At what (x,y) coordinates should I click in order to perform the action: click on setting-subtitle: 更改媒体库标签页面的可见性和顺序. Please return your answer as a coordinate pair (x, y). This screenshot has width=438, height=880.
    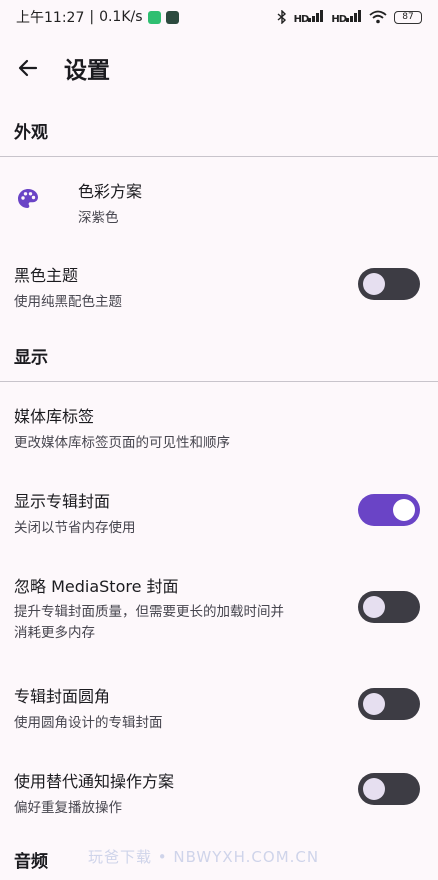
    Looking at the image, I should click on (122, 443).